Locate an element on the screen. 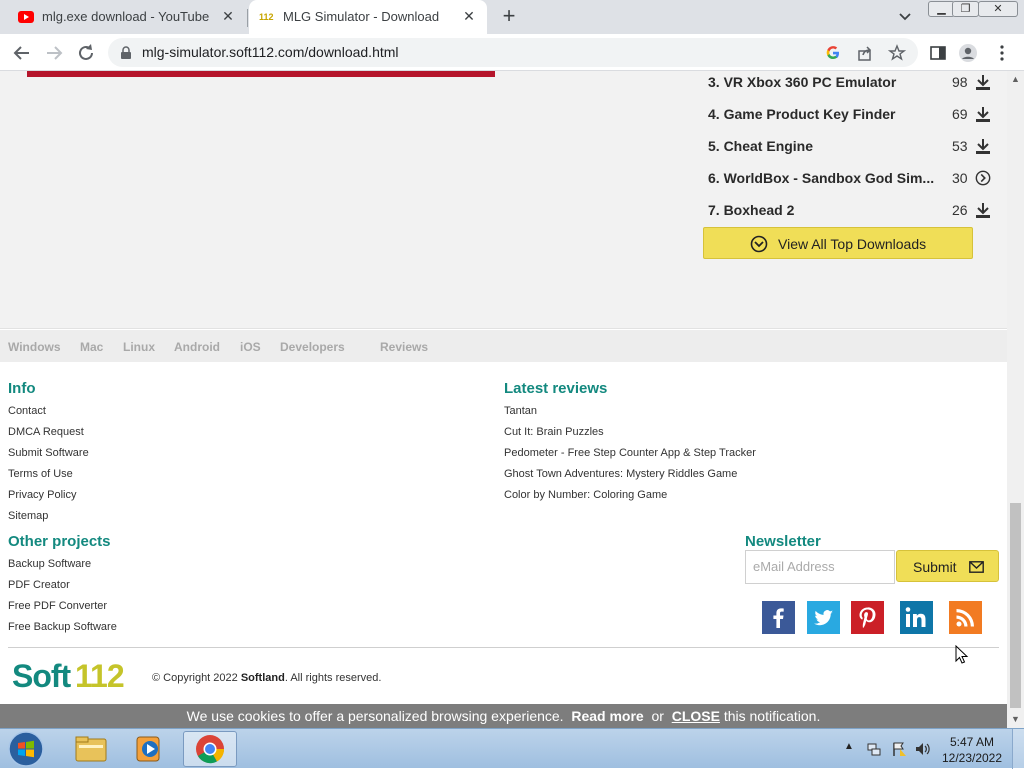  tab-title: MLG Simulator - Download is located at coordinates (361, 16).